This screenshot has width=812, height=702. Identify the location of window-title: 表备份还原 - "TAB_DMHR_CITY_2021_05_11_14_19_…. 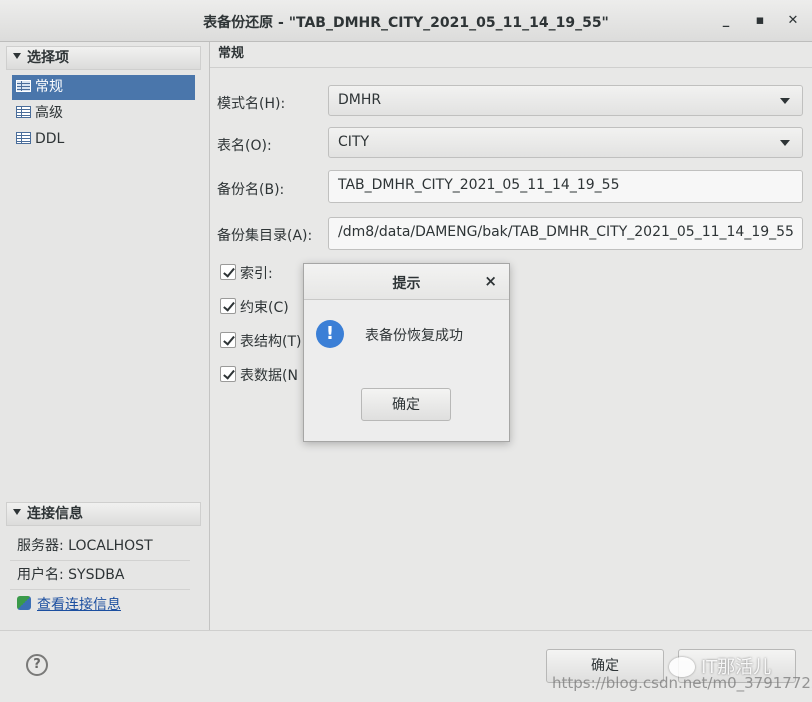
(406, 23).